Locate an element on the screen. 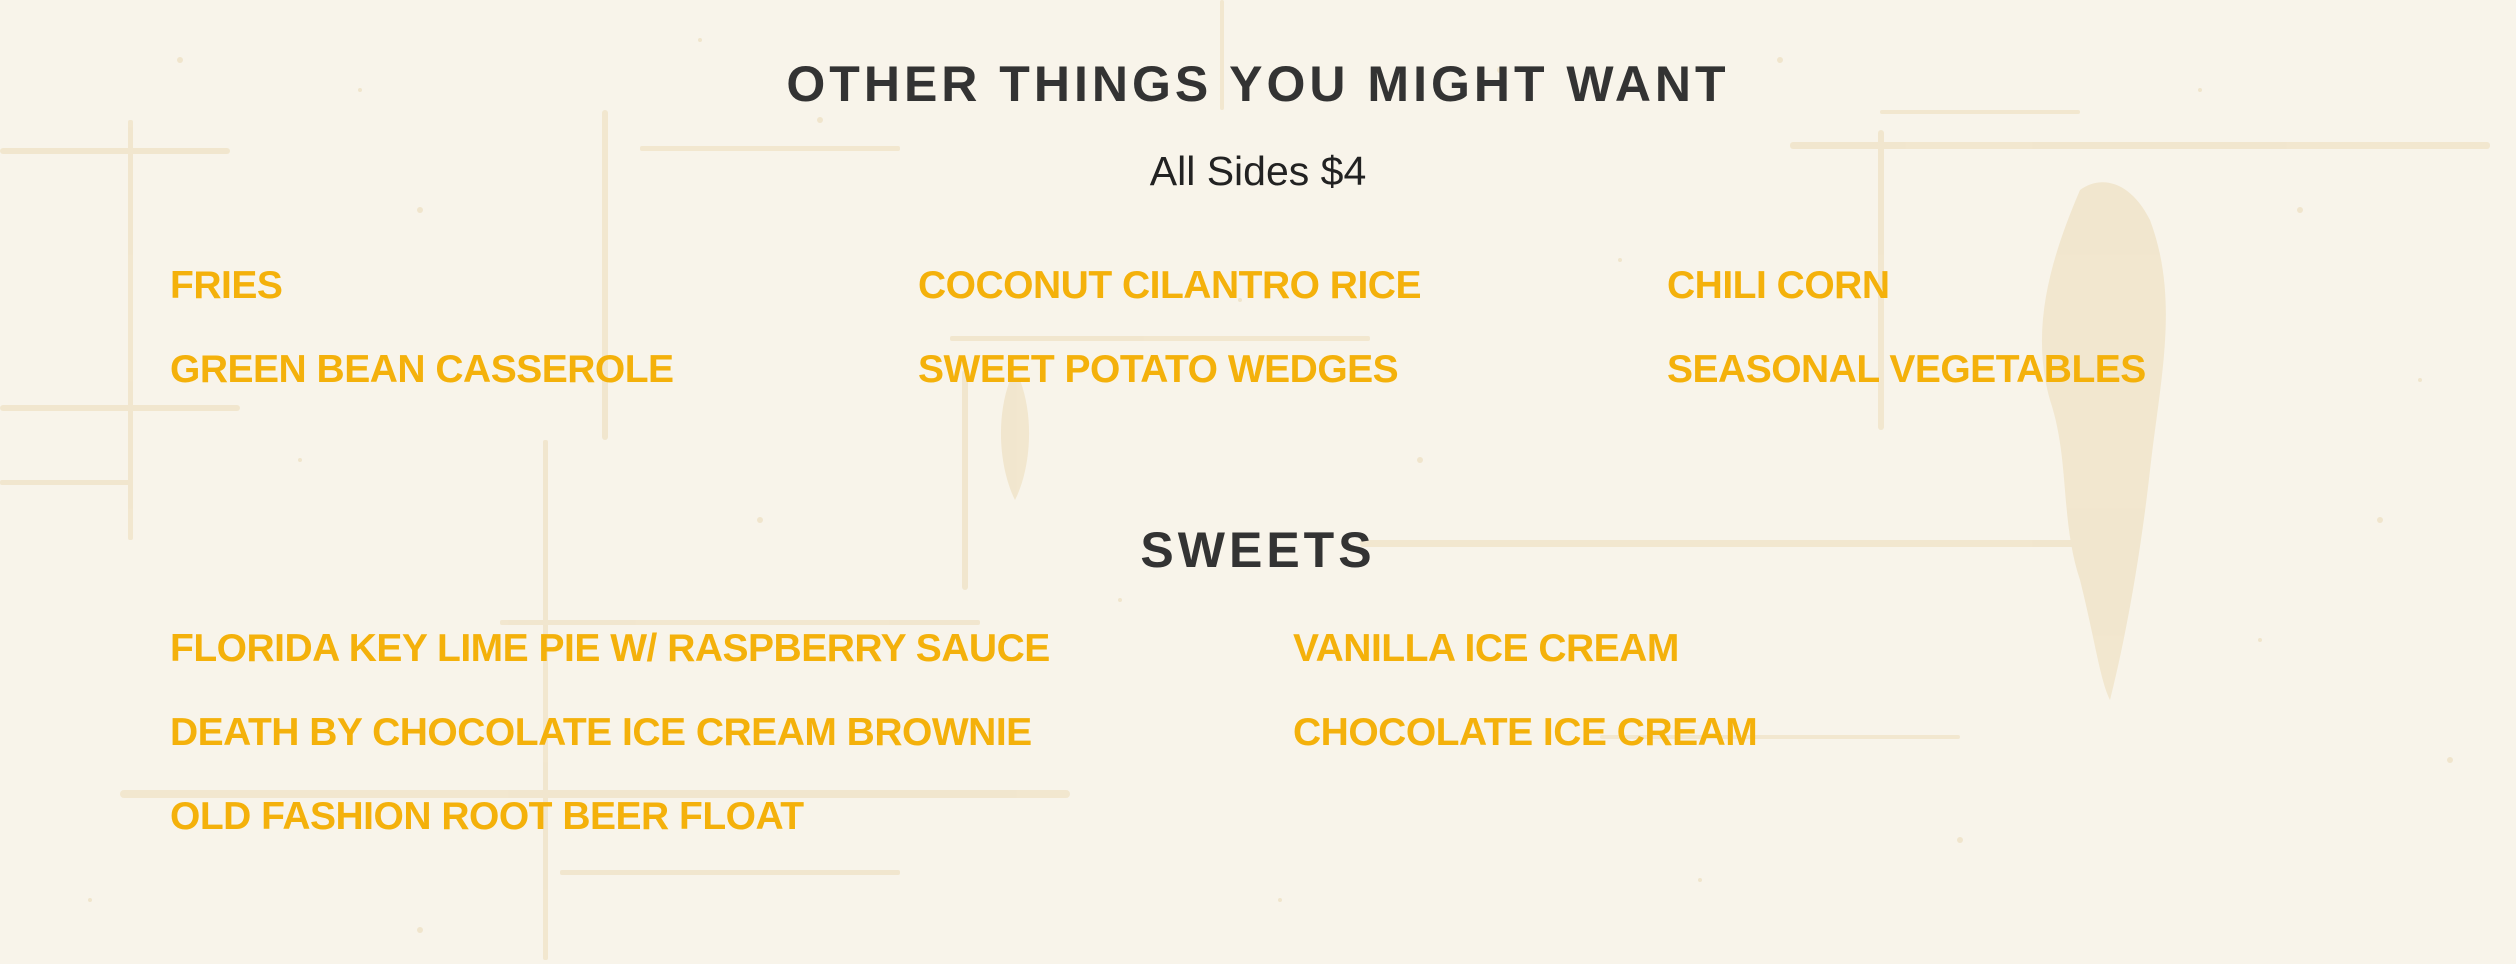 The image size is (2516, 964). menu-item-root-beer-float: OLD FASHION ROOT BEER FLOAT is located at coordinates (487, 817).